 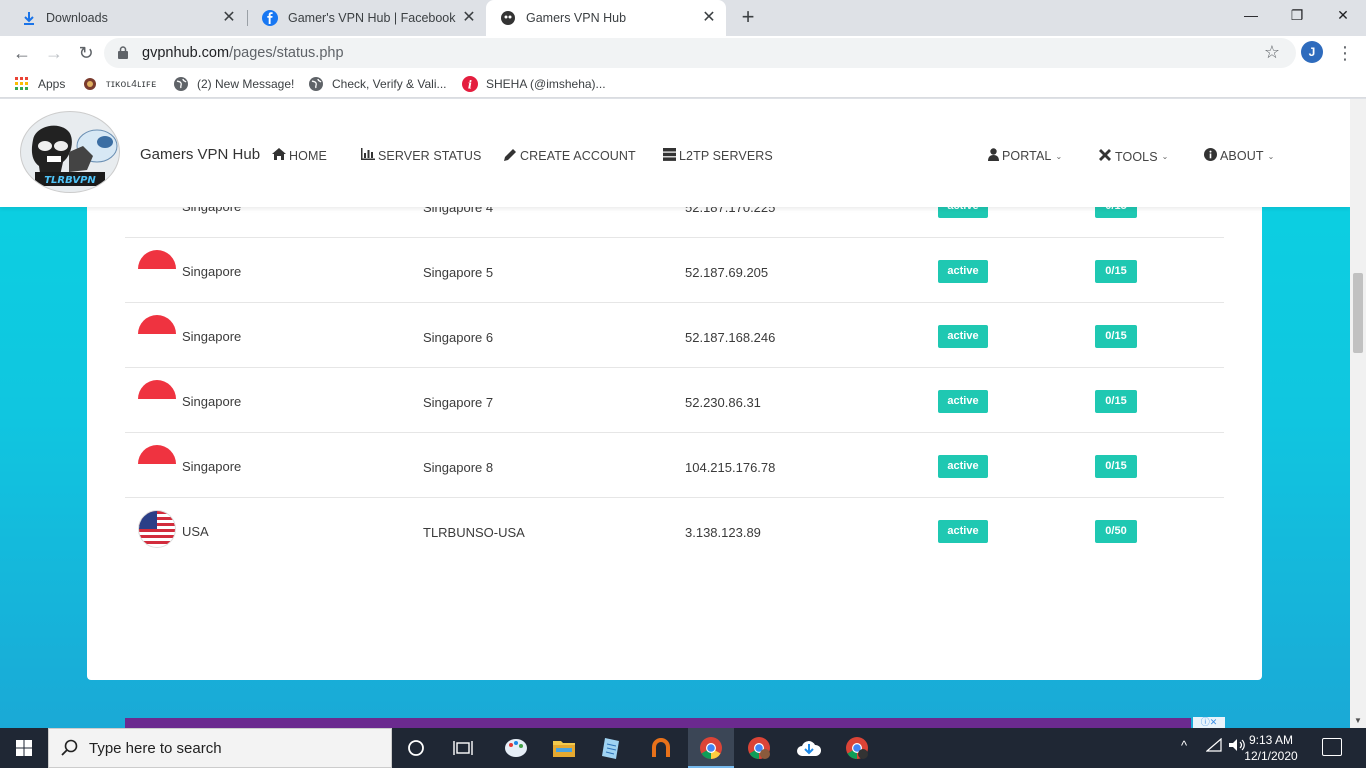 What do you see at coordinates (470, 84) in the screenshot?
I see `info-red-icon: i` at bounding box center [470, 84].